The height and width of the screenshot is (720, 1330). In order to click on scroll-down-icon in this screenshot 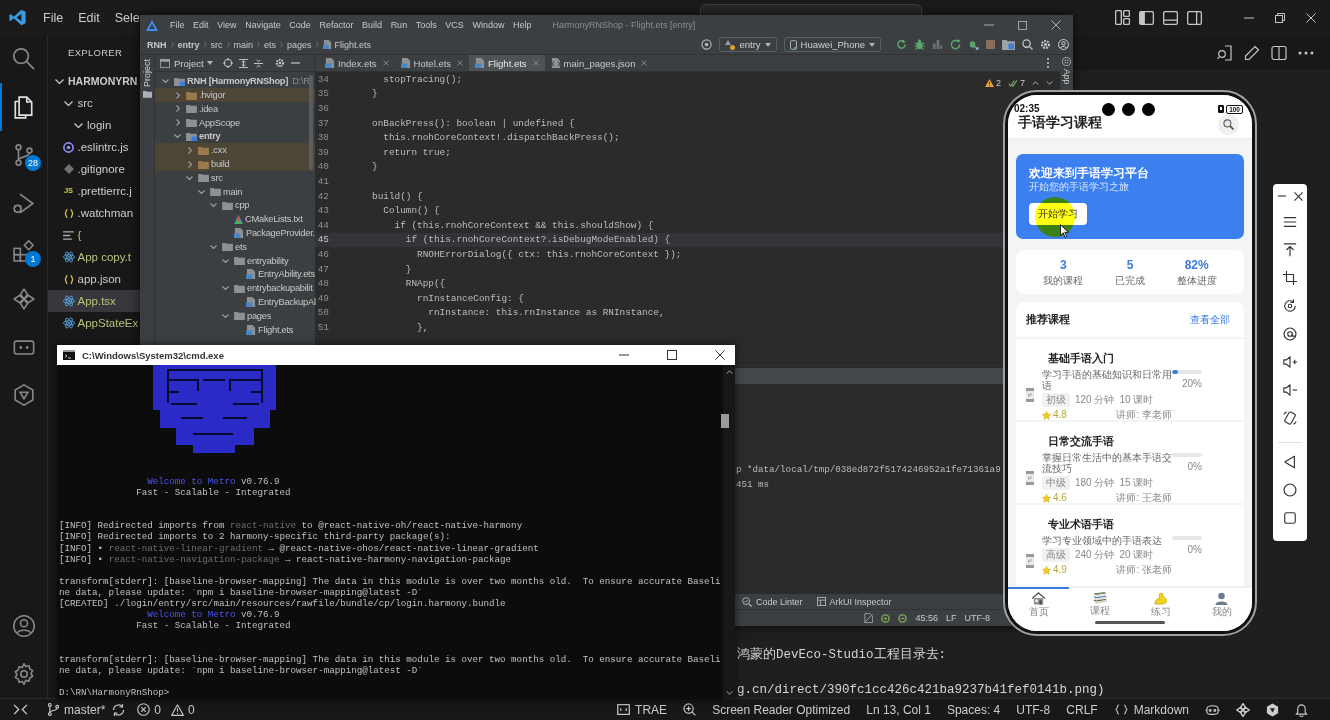, I will do `click(729, 693)`.